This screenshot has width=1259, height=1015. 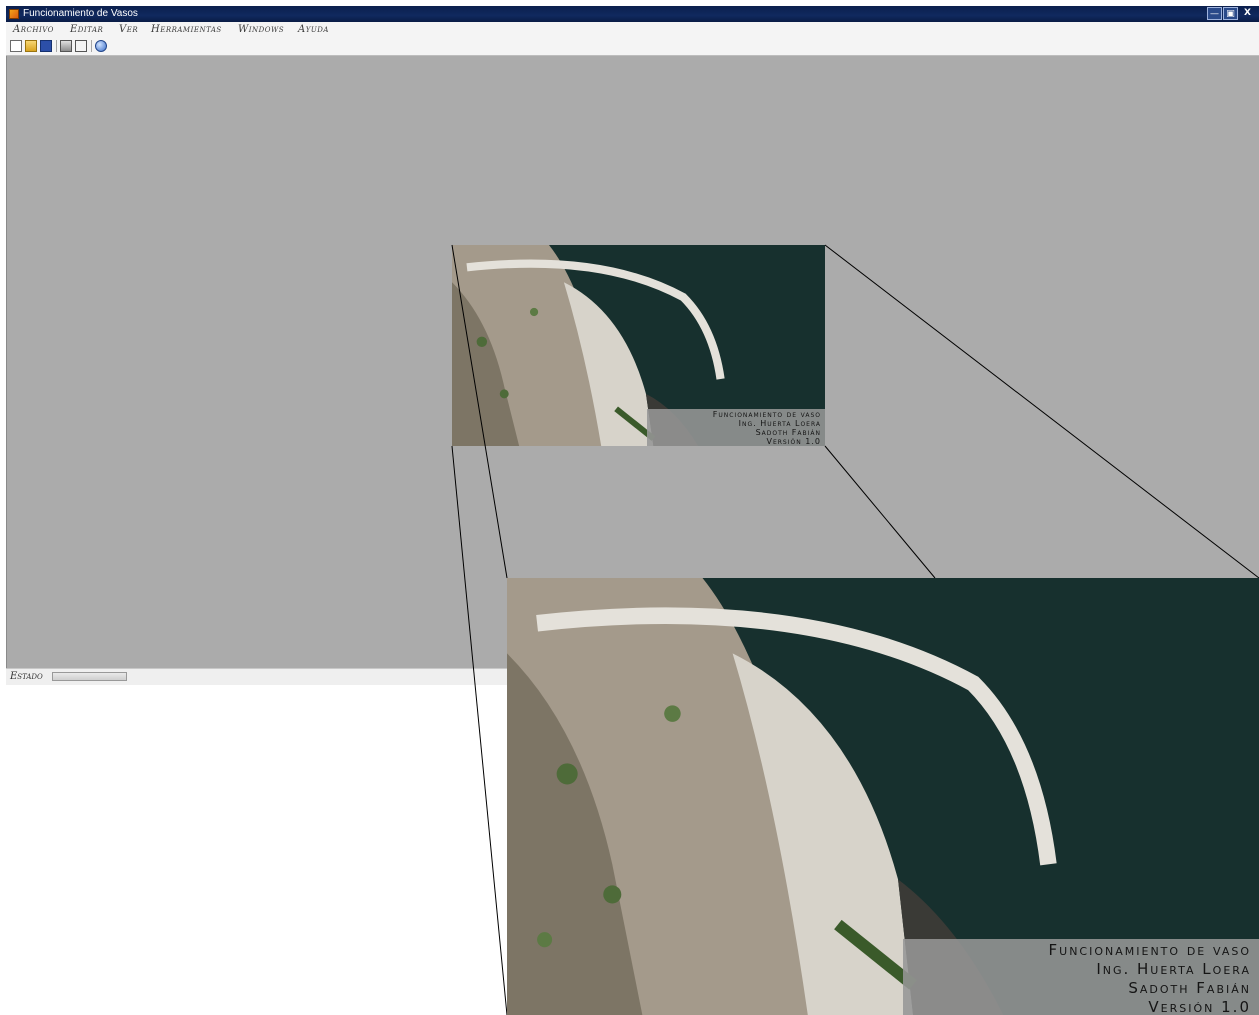 What do you see at coordinates (89, 676) in the screenshot?
I see `status-progress-bar` at bounding box center [89, 676].